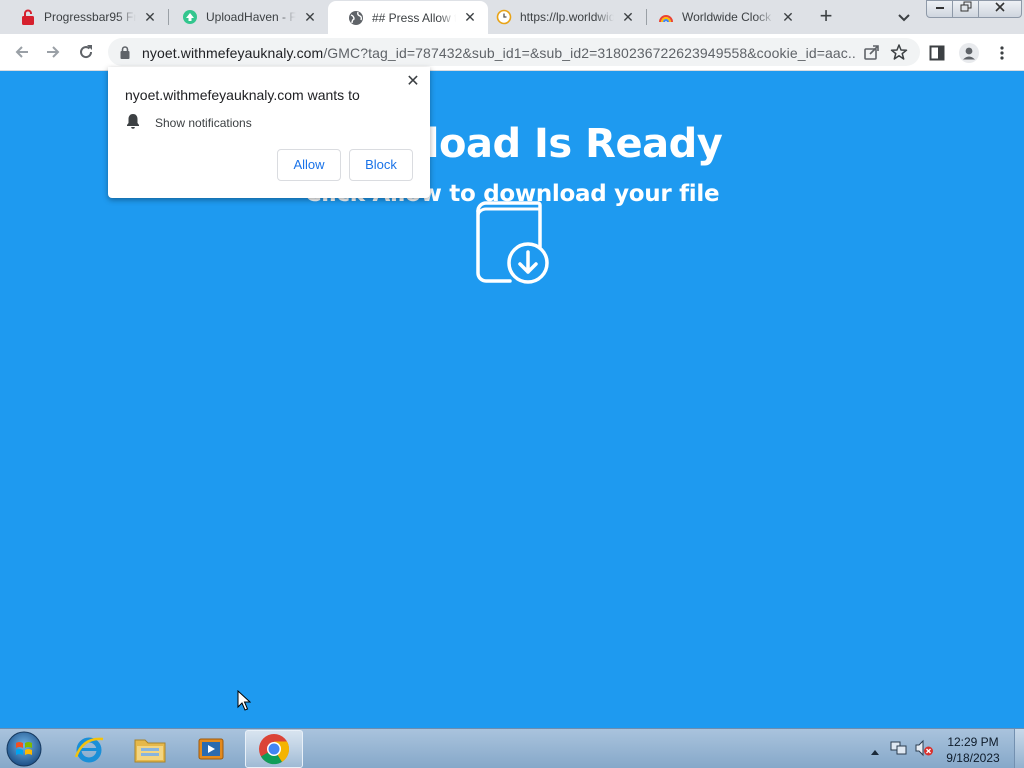 This screenshot has height=768, width=1024. Describe the element at coordinates (233, 53) in the screenshot. I see `url-domain: nyoet.withmefeyauknaly.com` at that location.